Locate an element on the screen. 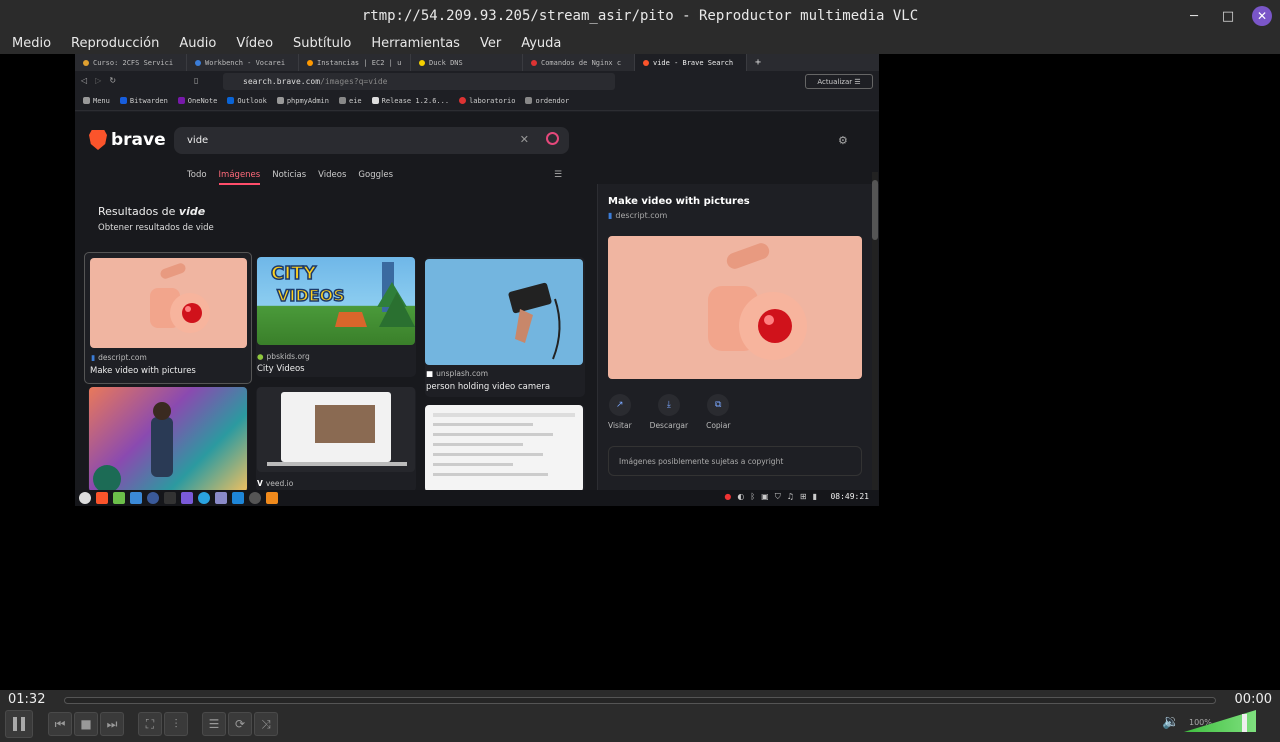 The width and height of the screenshot is (1280, 742). menu-herramientas: Herramientas is located at coordinates (415, 43).